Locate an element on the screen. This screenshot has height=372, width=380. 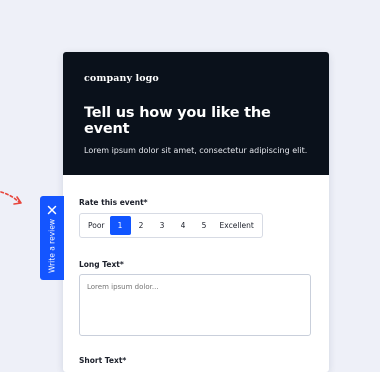
long-text-label: Long Text* is located at coordinates (101, 264).